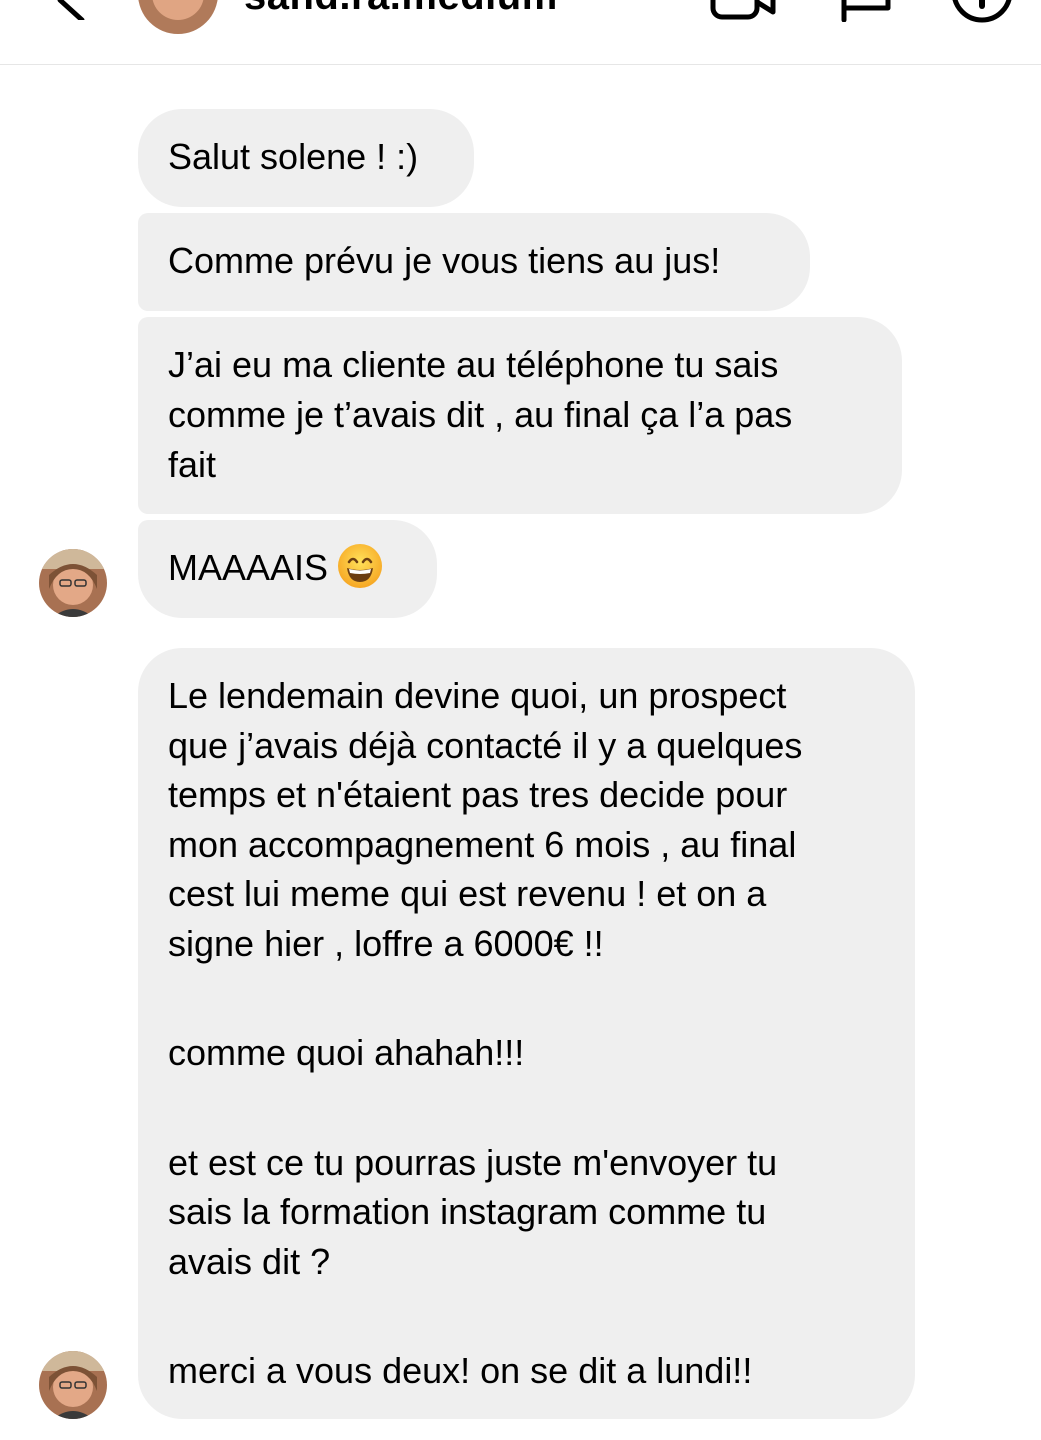 This screenshot has height=1440, width=1041. What do you see at coordinates (386, 943) in the screenshot?
I see `message-line: signe hier , loffre a 6000€ !!` at bounding box center [386, 943].